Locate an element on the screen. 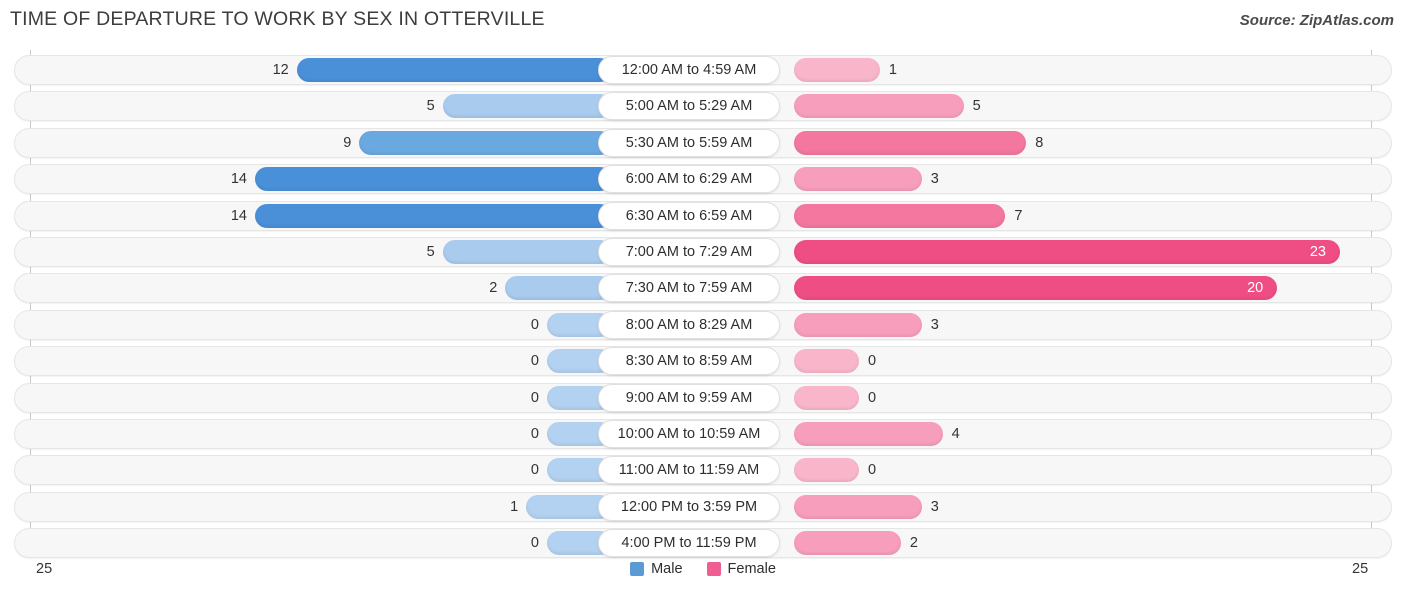 The image size is (1406, 594). chart-row: 0 0 9:00 AM to 9:59 AM is located at coordinates (703, 397).